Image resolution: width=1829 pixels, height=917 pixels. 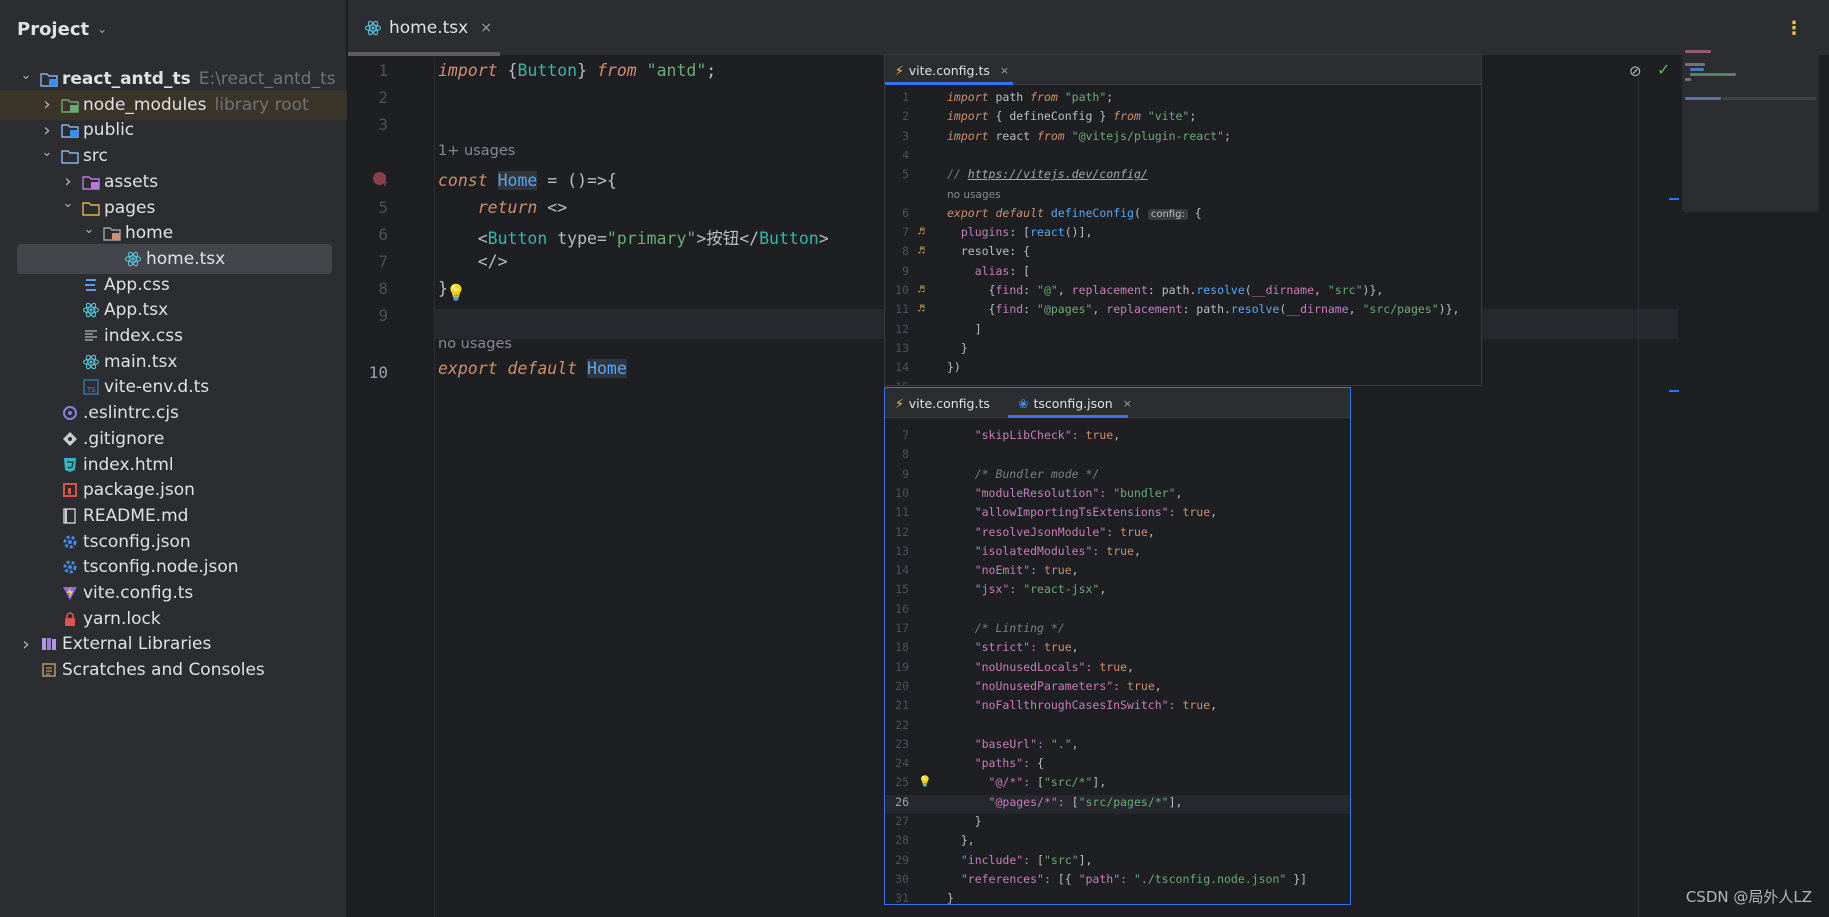 I want to click on tree-item-label: .eslintrc.cjs, so click(x=131, y=413).